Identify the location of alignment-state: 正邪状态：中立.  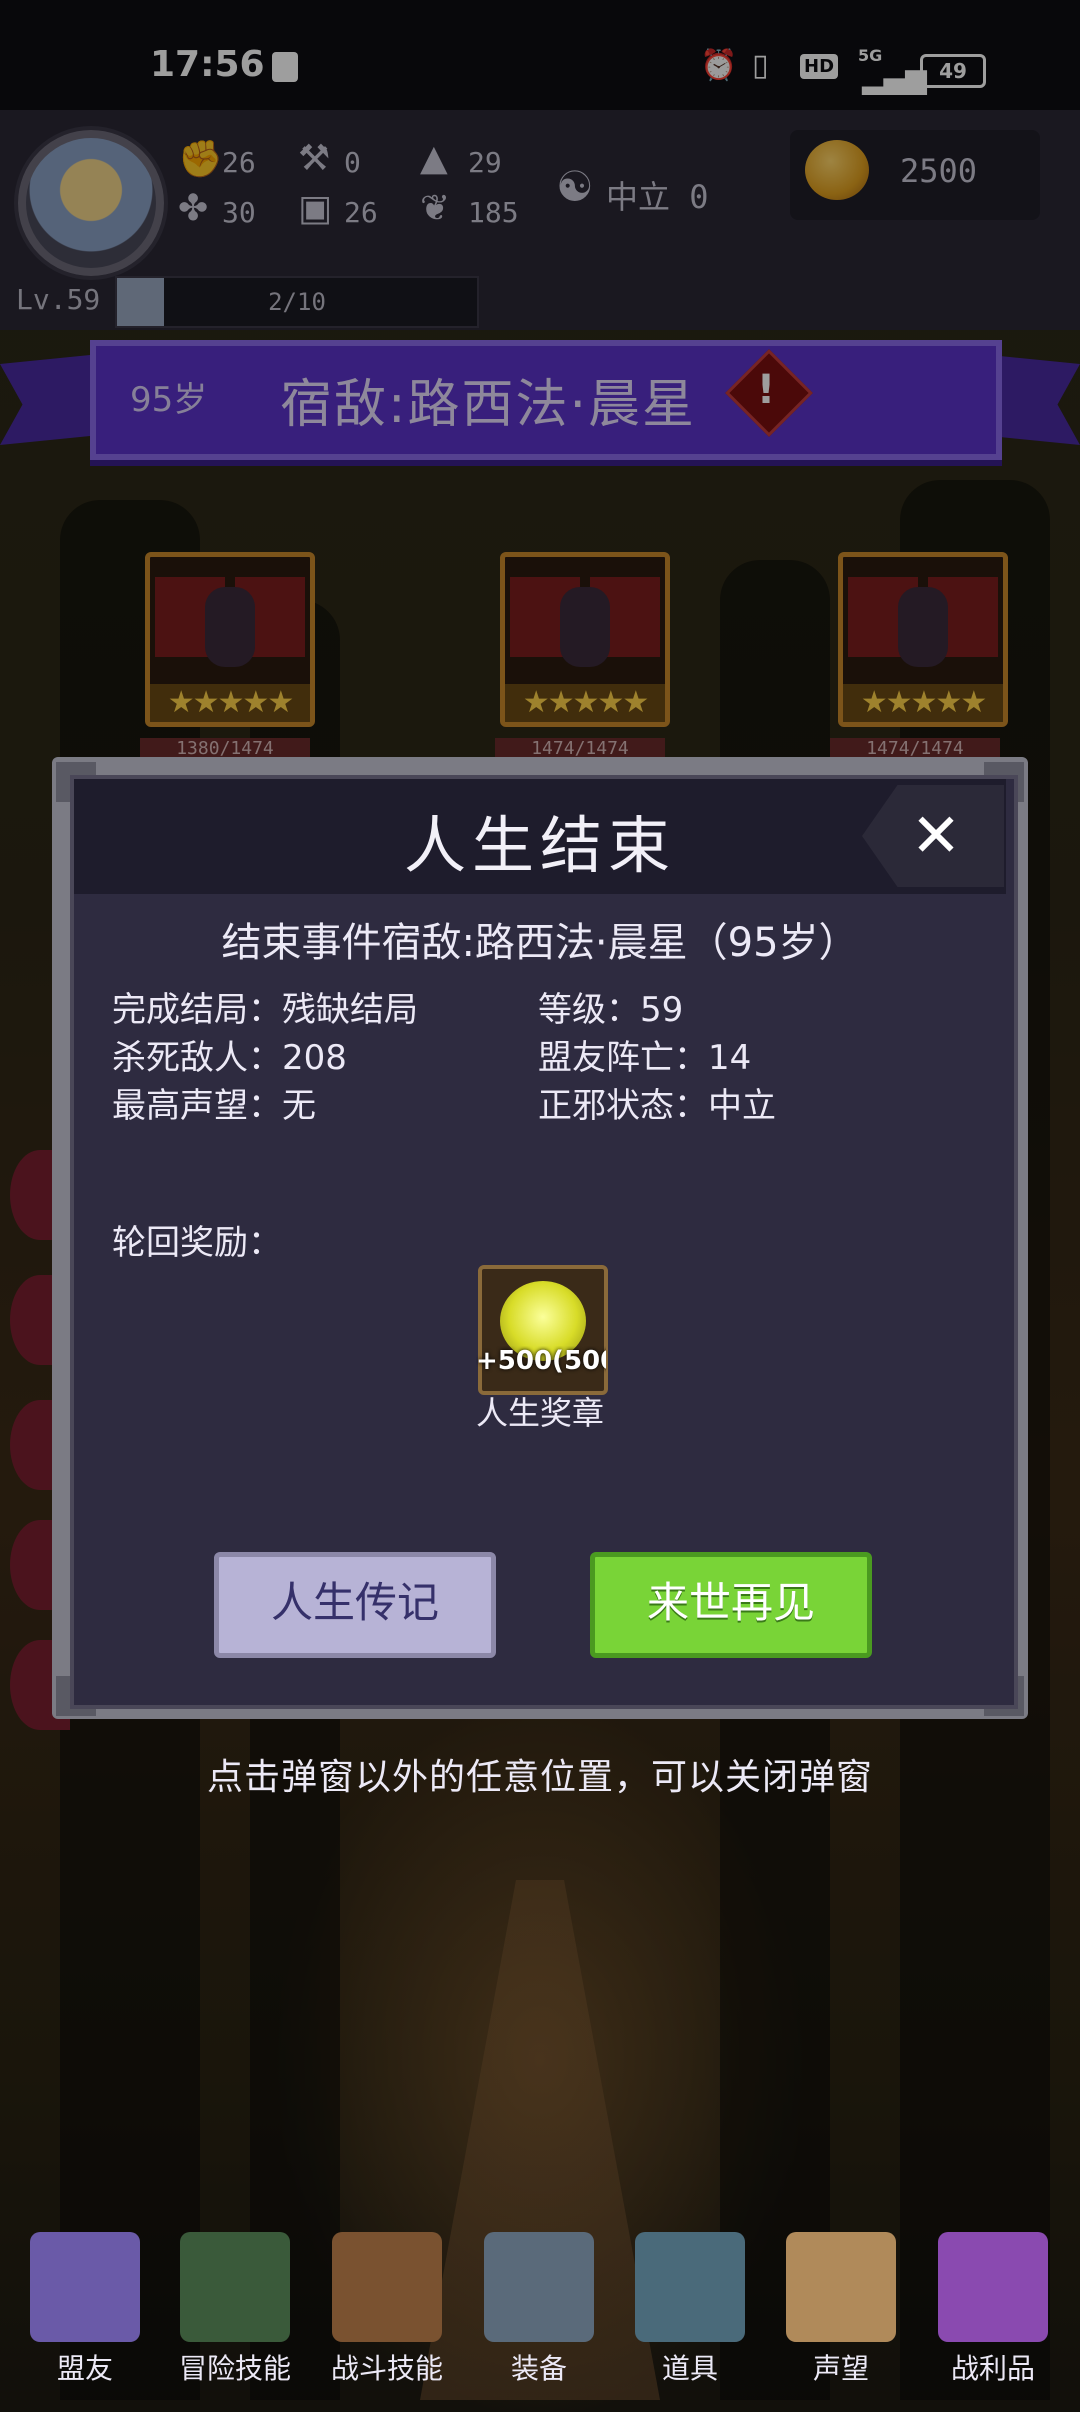
(657, 1106).